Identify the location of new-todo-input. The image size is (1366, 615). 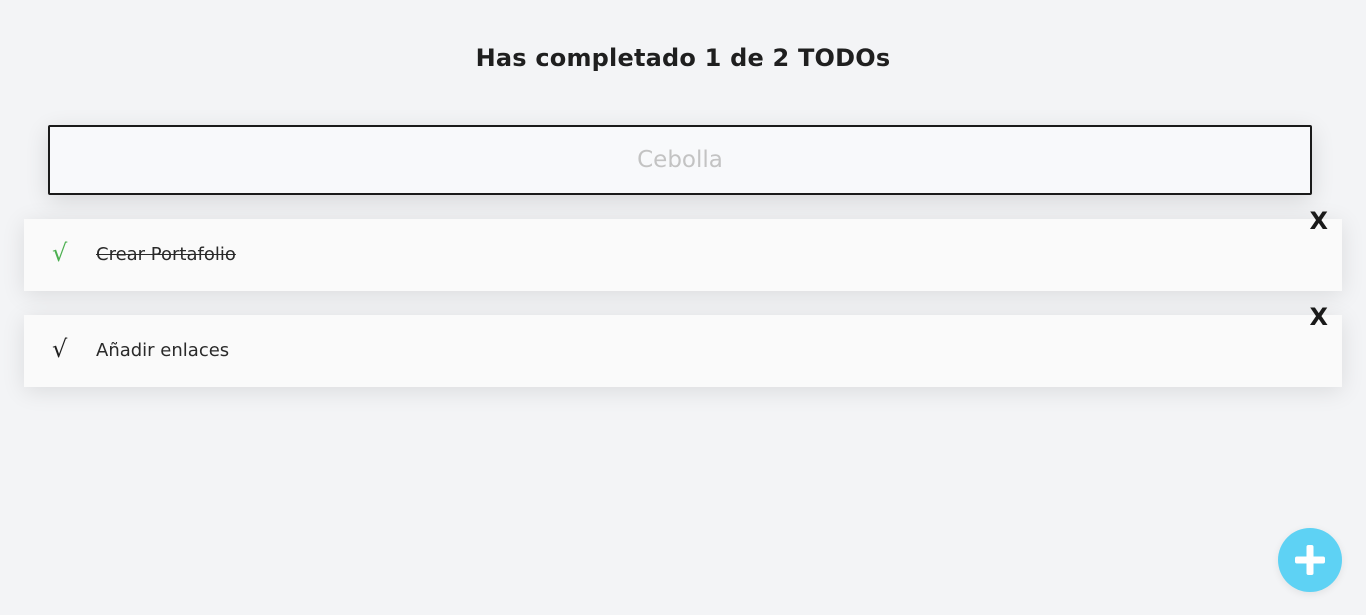
(680, 160).